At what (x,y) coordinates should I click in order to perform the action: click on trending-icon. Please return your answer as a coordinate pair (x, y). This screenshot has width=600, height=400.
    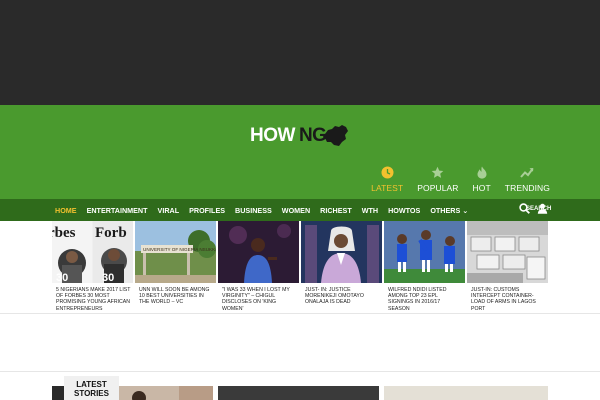
    Looking at the image, I should click on (527, 172).